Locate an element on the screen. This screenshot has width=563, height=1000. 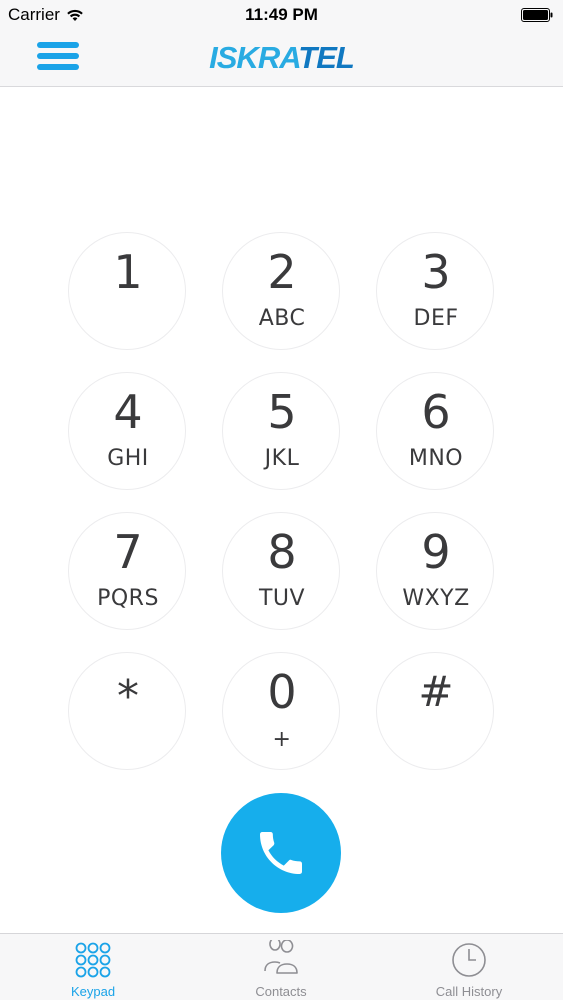
key-digit: 6 is located at coordinates (436, 412).